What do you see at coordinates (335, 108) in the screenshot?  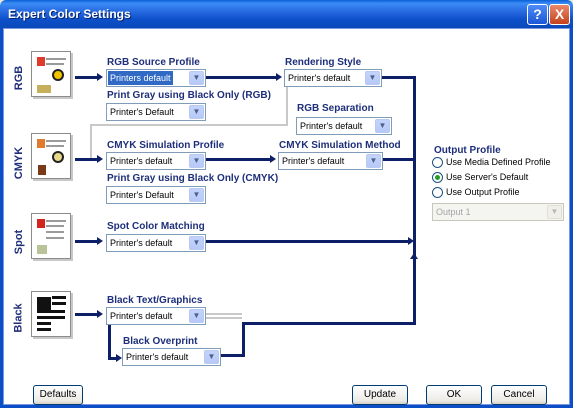 I see `rgb-separation-label: RGB Separation` at bounding box center [335, 108].